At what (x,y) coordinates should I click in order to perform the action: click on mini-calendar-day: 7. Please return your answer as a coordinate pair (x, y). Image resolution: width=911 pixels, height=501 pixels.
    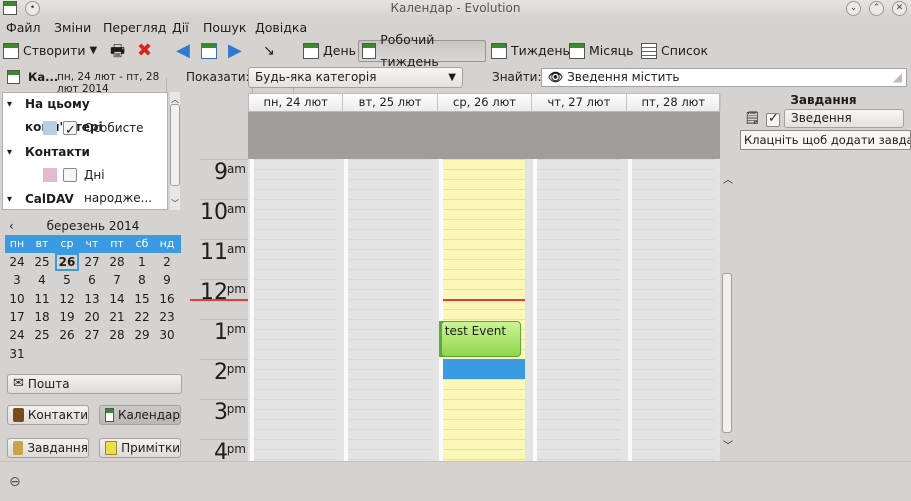
    Looking at the image, I should click on (117, 280).